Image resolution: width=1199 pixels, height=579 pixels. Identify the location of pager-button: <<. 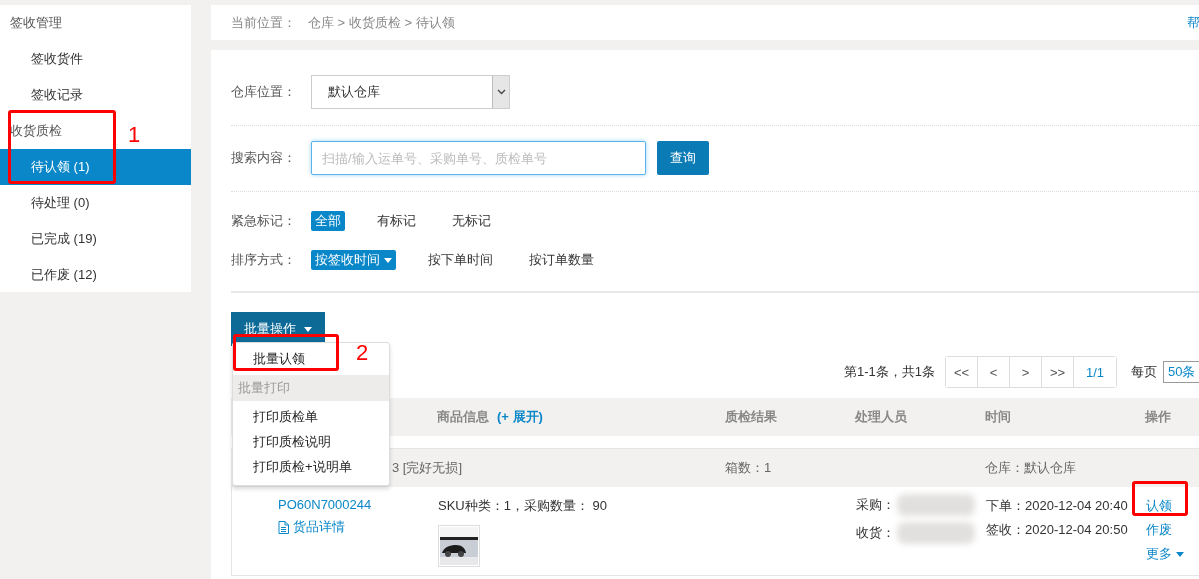
(962, 372).